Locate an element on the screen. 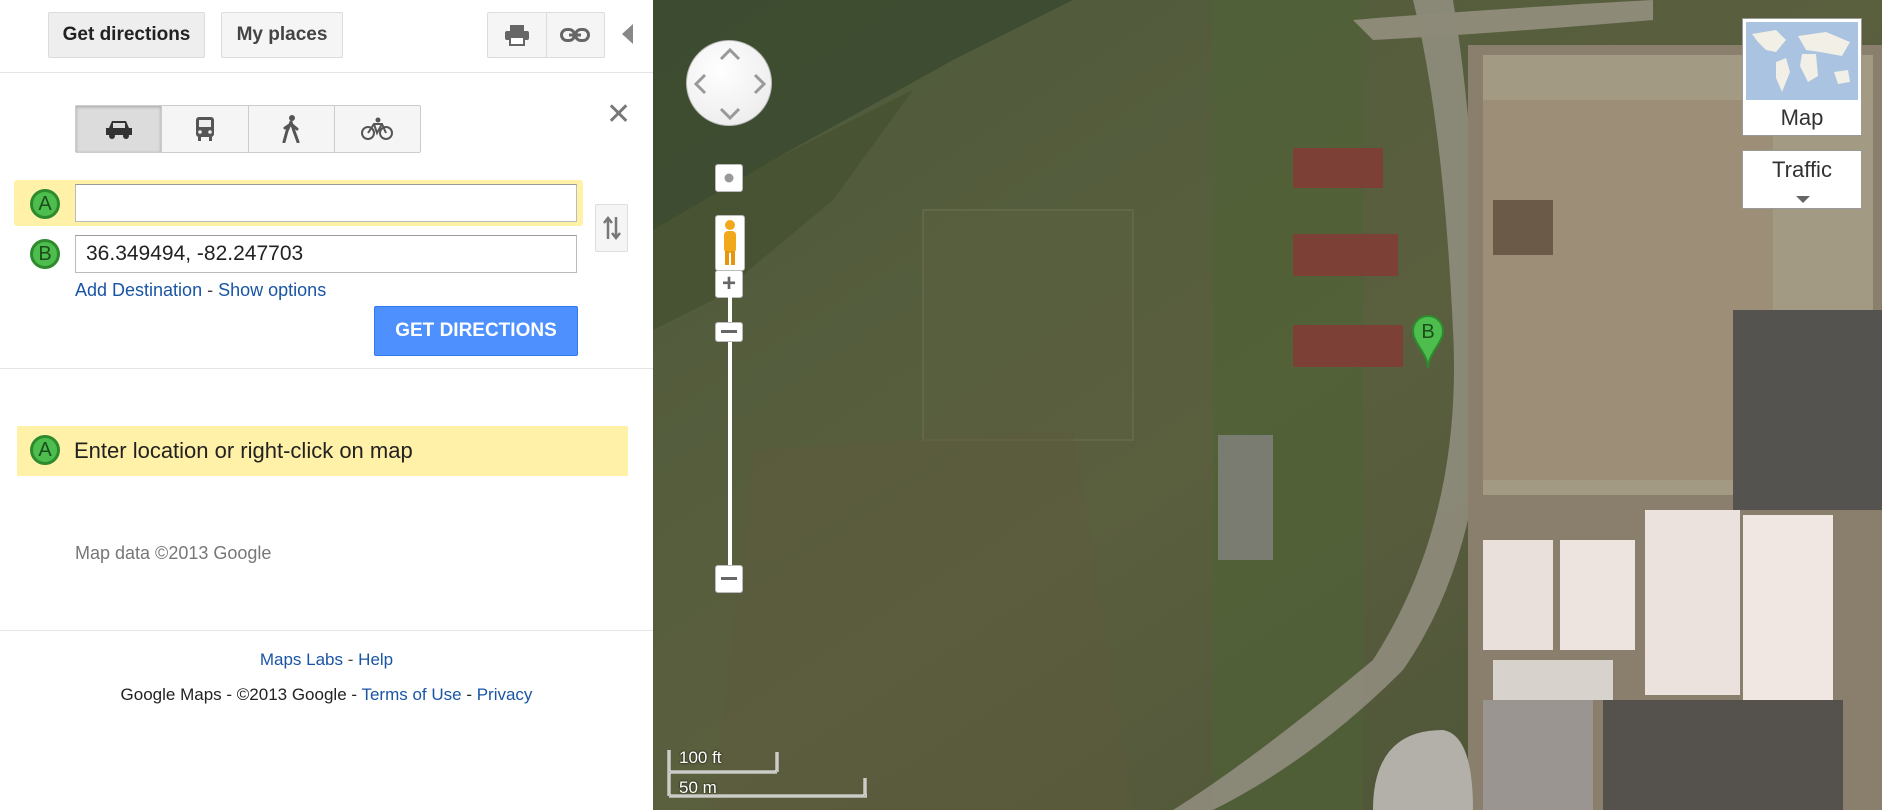 This screenshot has height=810, width=1882. map-data-attribution: Map data ©2013 Google is located at coordinates (173, 553).